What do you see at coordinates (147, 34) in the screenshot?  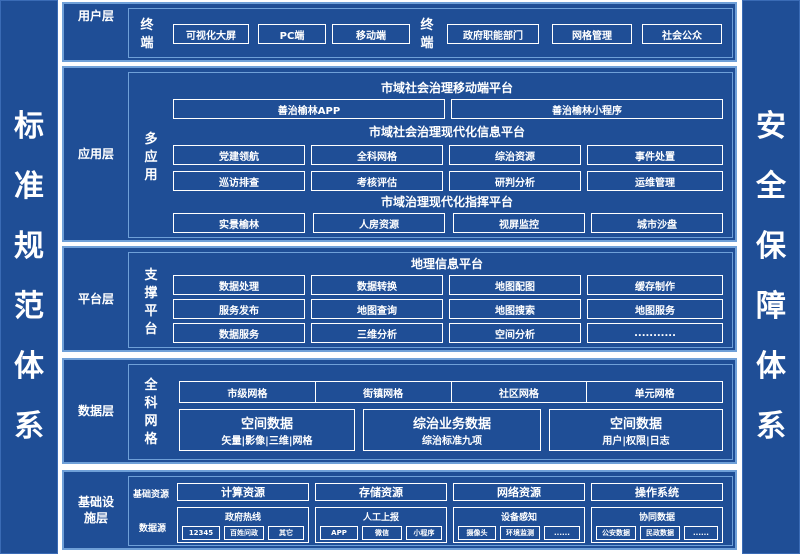 I see `terminal-label-a: 终端` at bounding box center [147, 34].